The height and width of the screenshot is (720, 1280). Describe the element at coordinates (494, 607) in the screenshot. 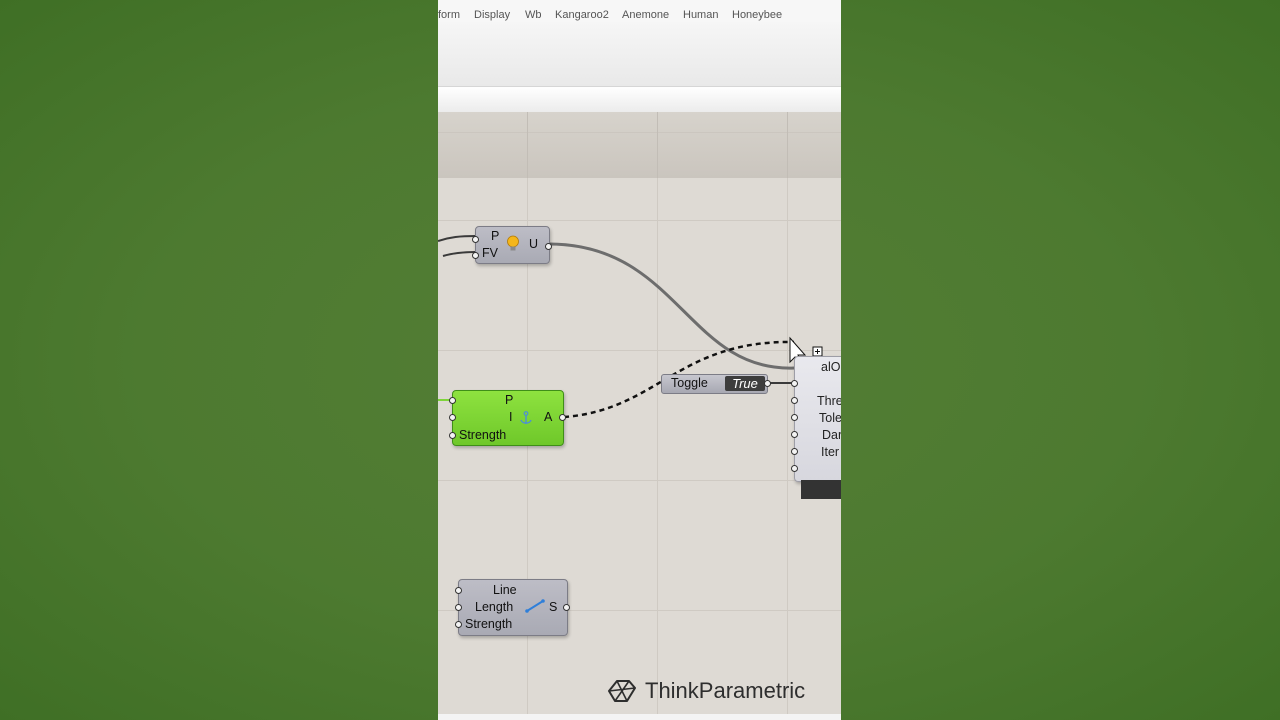

I see `input-length: Length` at that location.